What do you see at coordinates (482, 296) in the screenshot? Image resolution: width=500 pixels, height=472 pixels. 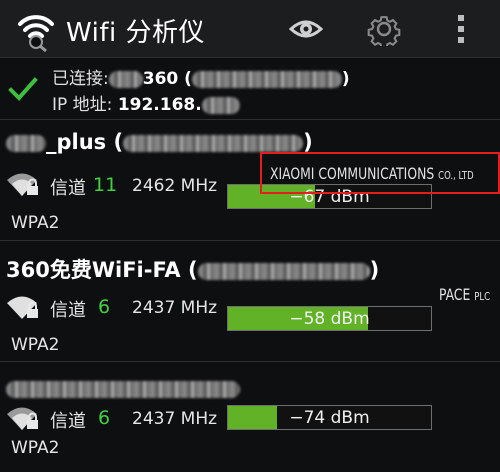 I see `vendor-suffix: PLC` at bounding box center [482, 296].